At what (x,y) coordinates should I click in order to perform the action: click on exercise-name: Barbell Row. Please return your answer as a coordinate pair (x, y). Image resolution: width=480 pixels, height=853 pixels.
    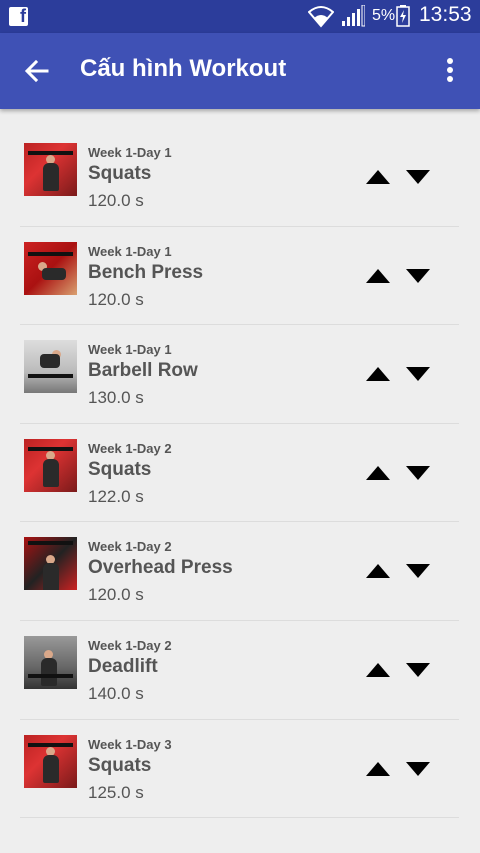
    Looking at the image, I should click on (143, 371).